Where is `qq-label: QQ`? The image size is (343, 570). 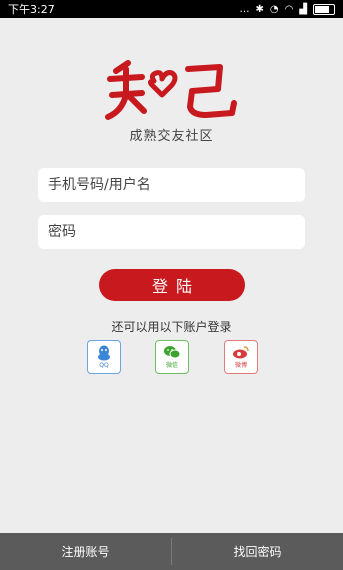
qq-label: QQ is located at coordinates (104, 365).